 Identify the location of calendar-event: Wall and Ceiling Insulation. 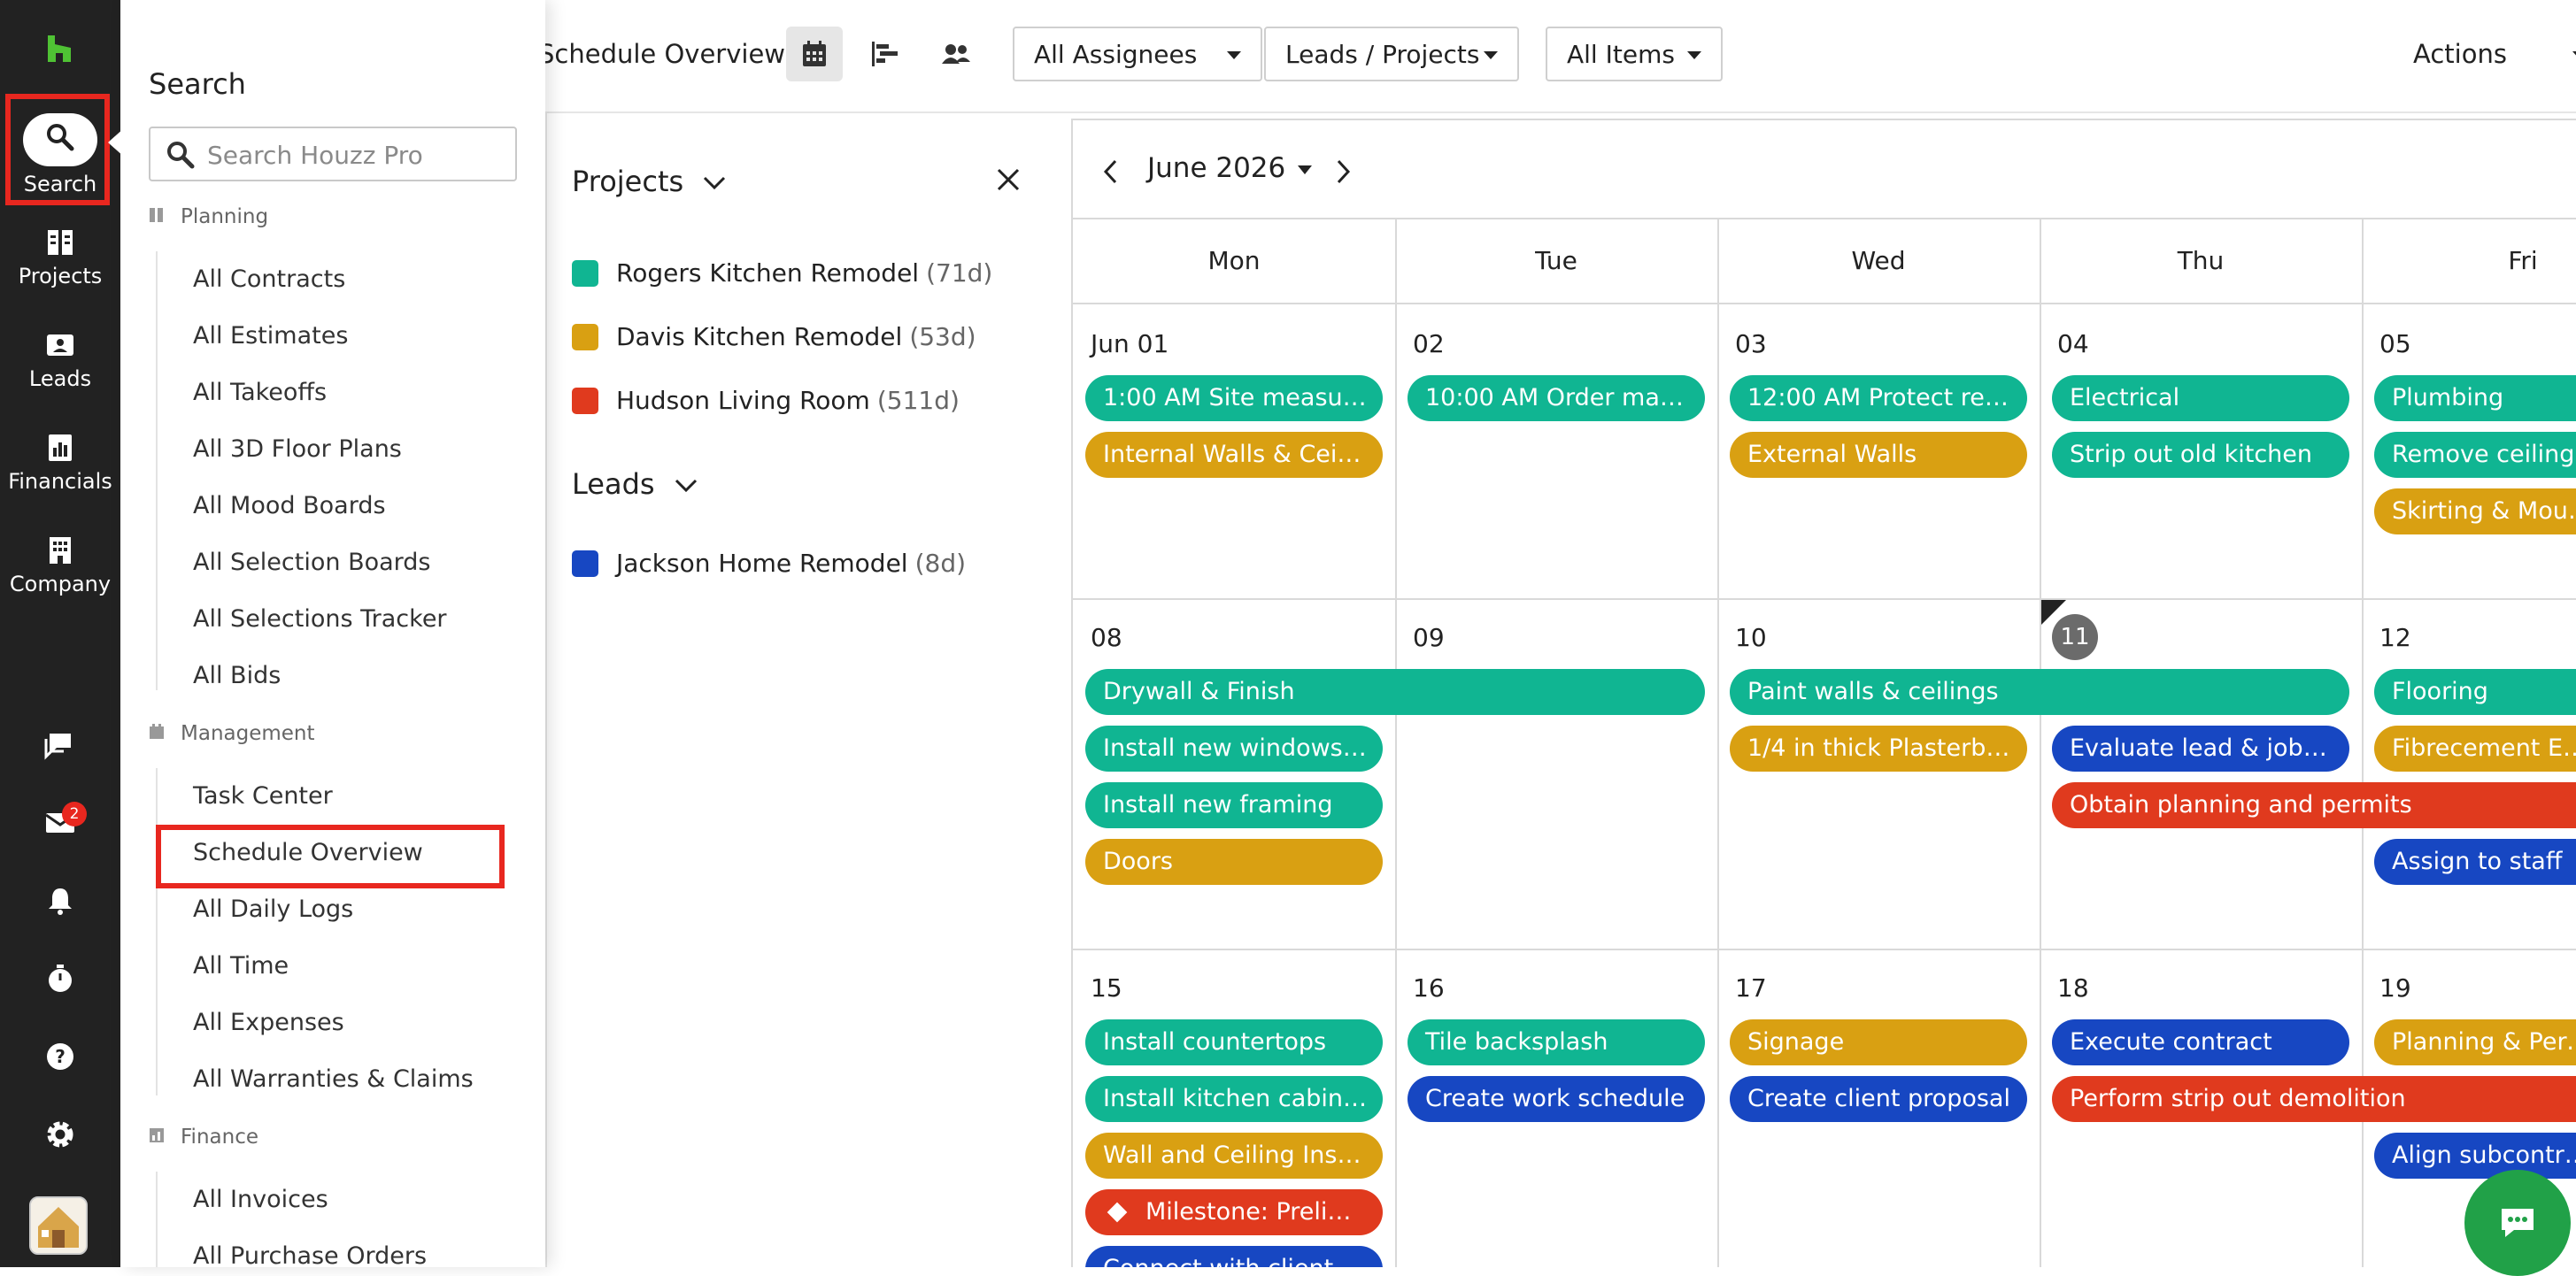
(1234, 1156).